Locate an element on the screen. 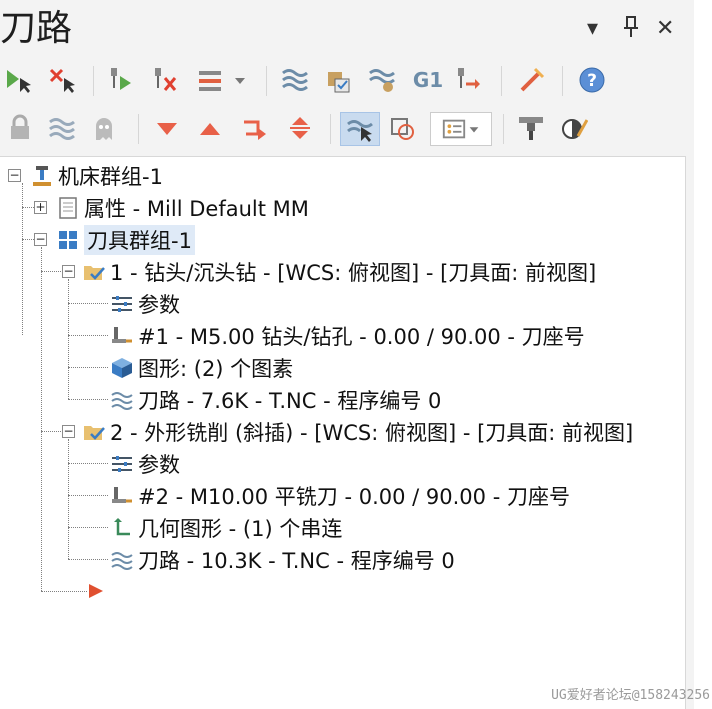 The width and height of the screenshot is (712, 709). tool-group-label: 刀具群组-1 is located at coordinates (139, 240).